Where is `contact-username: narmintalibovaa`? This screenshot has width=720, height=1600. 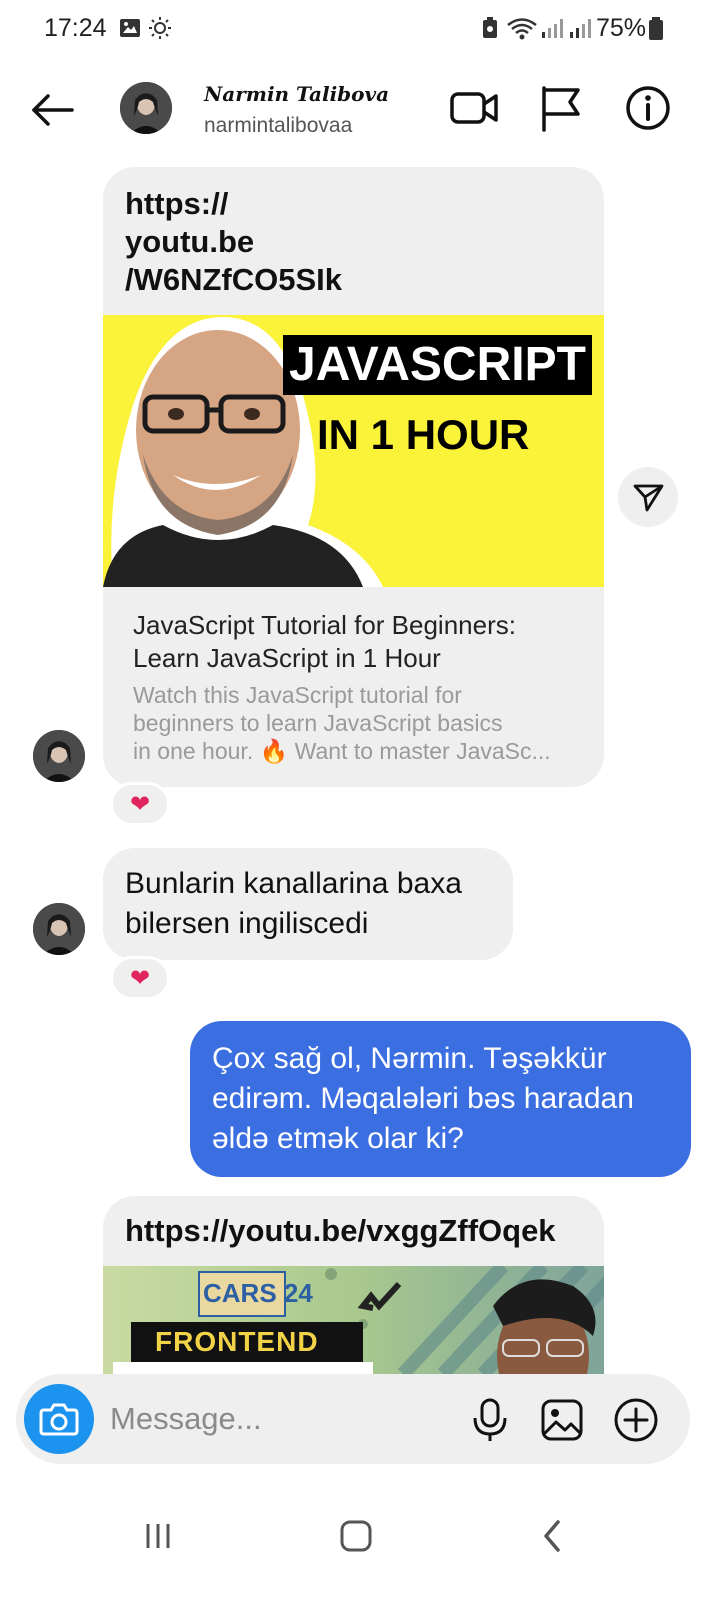 contact-username: narmintalibovaa is located at coordinates (278, 126).